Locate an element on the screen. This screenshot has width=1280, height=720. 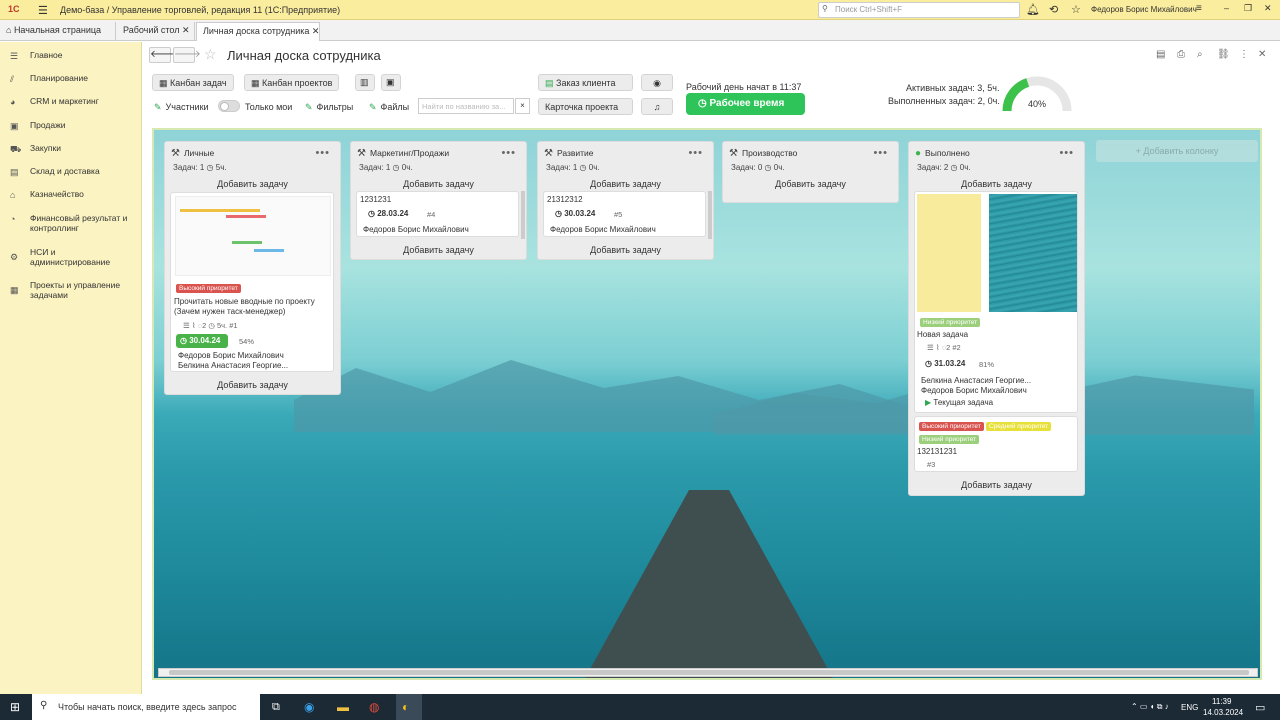
taskbar-date: 14.03.2024 is located at coordinates (1223, 712).